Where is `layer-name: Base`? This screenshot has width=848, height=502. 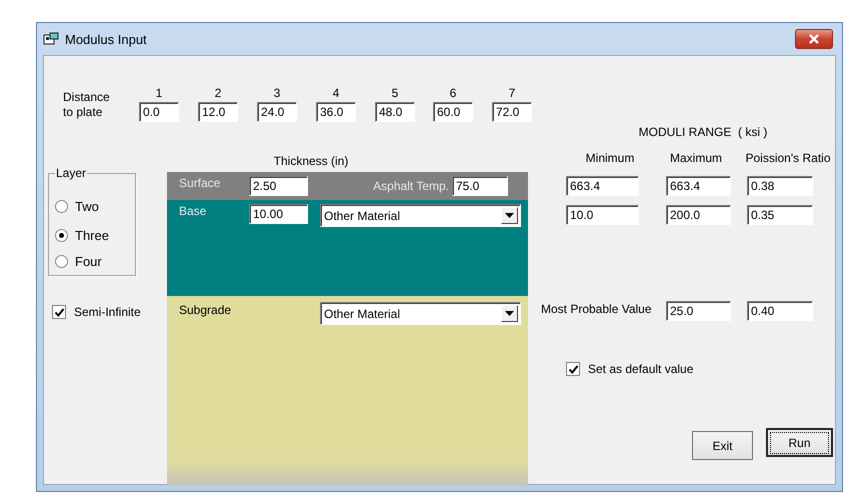 layer-name: Base is located at coordinates (192, 211).